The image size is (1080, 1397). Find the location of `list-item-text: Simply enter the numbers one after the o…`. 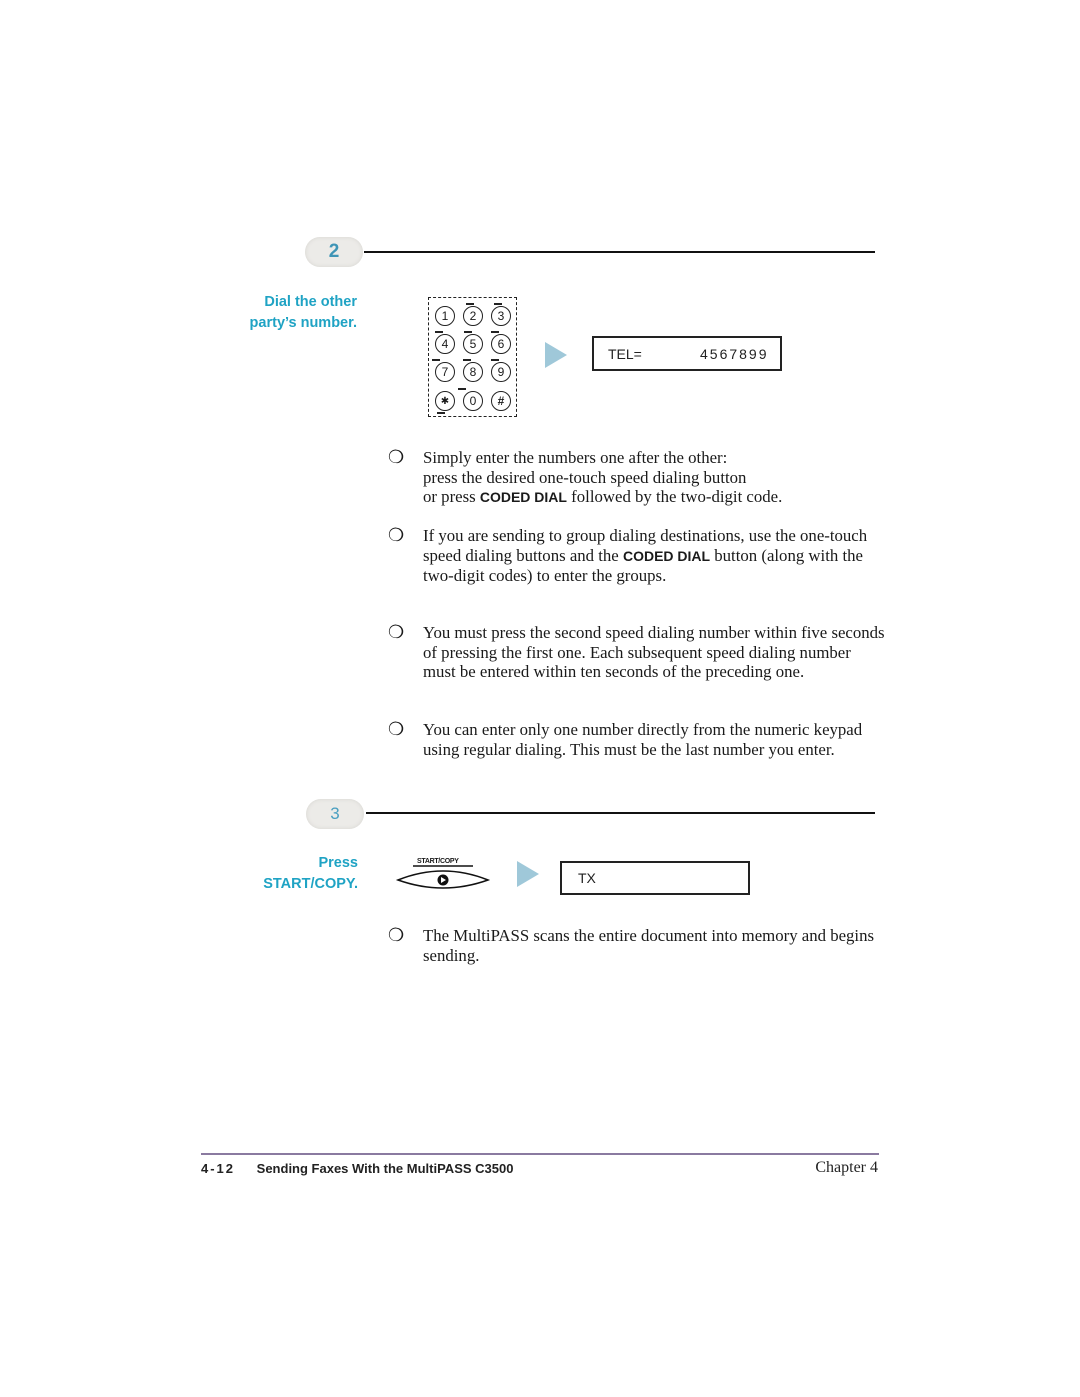

list-item-text: Simply enter the numbers one after the o… is located at coordinates (654, 478).